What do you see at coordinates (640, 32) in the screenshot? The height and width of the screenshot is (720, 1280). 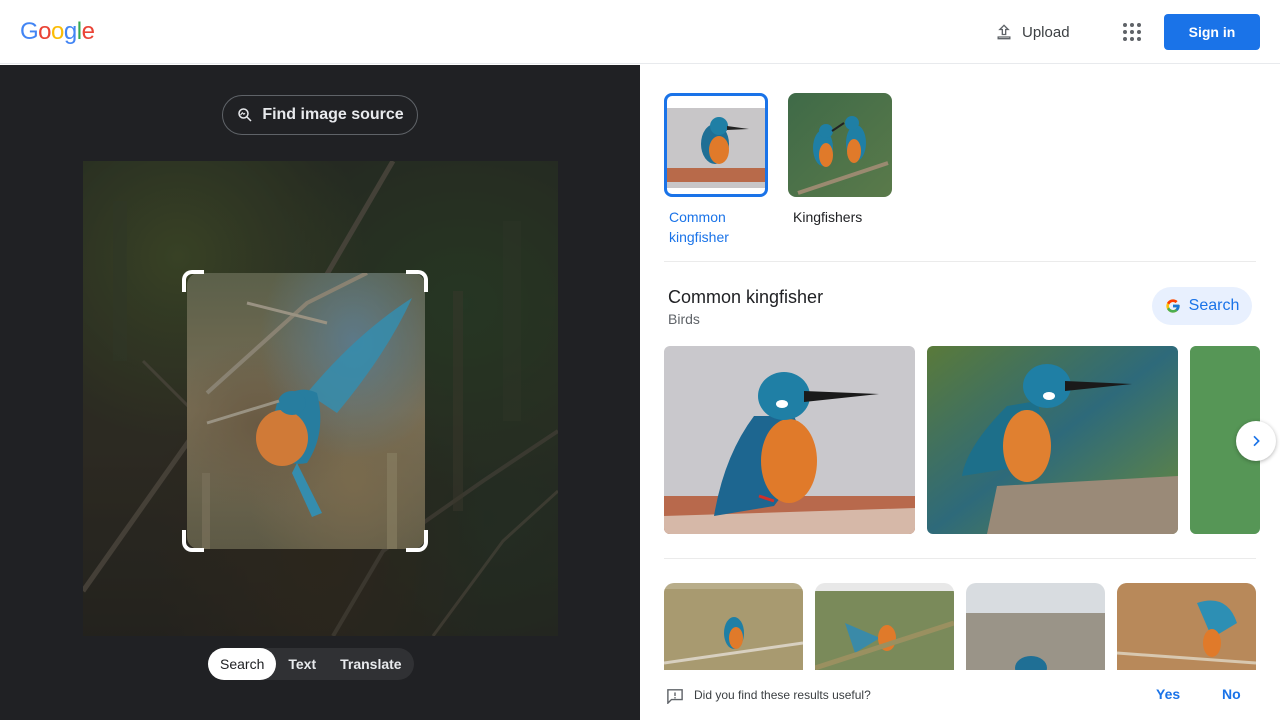 I see `top-bar: Google Upload Sign in` at bounding box center [640, 32].